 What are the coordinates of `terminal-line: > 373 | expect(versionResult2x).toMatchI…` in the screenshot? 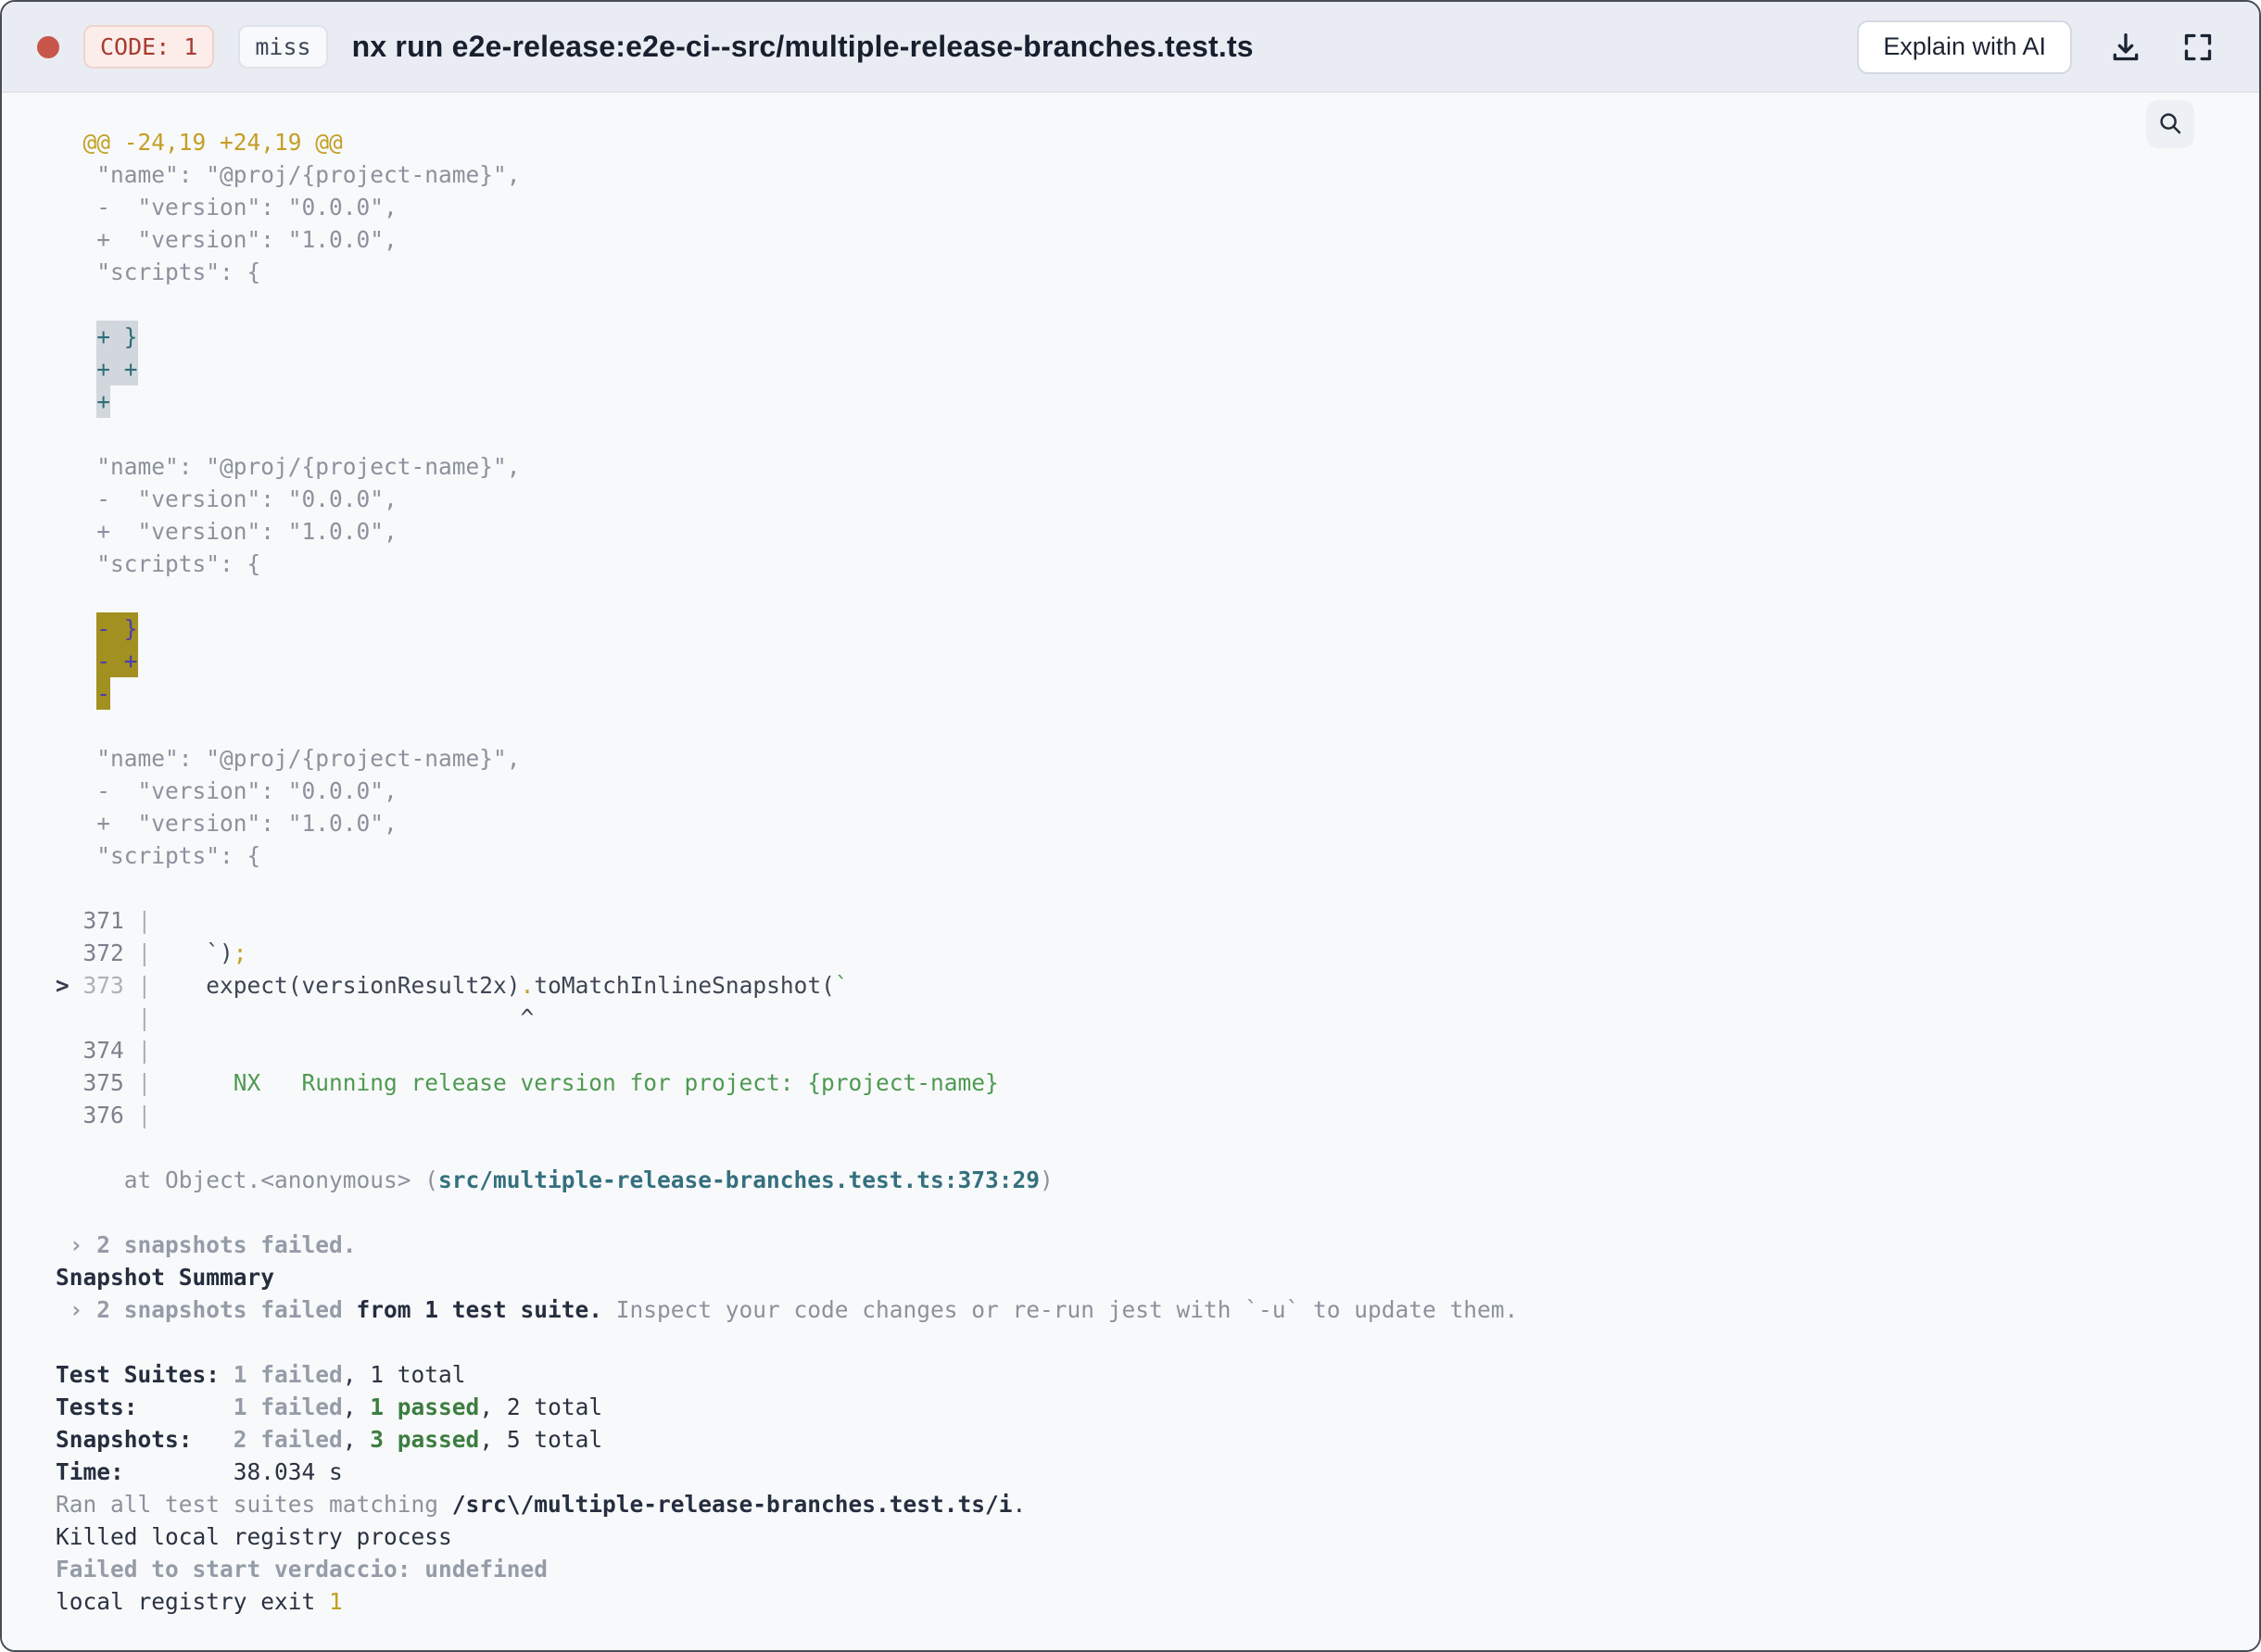 It's located at (453, 986).